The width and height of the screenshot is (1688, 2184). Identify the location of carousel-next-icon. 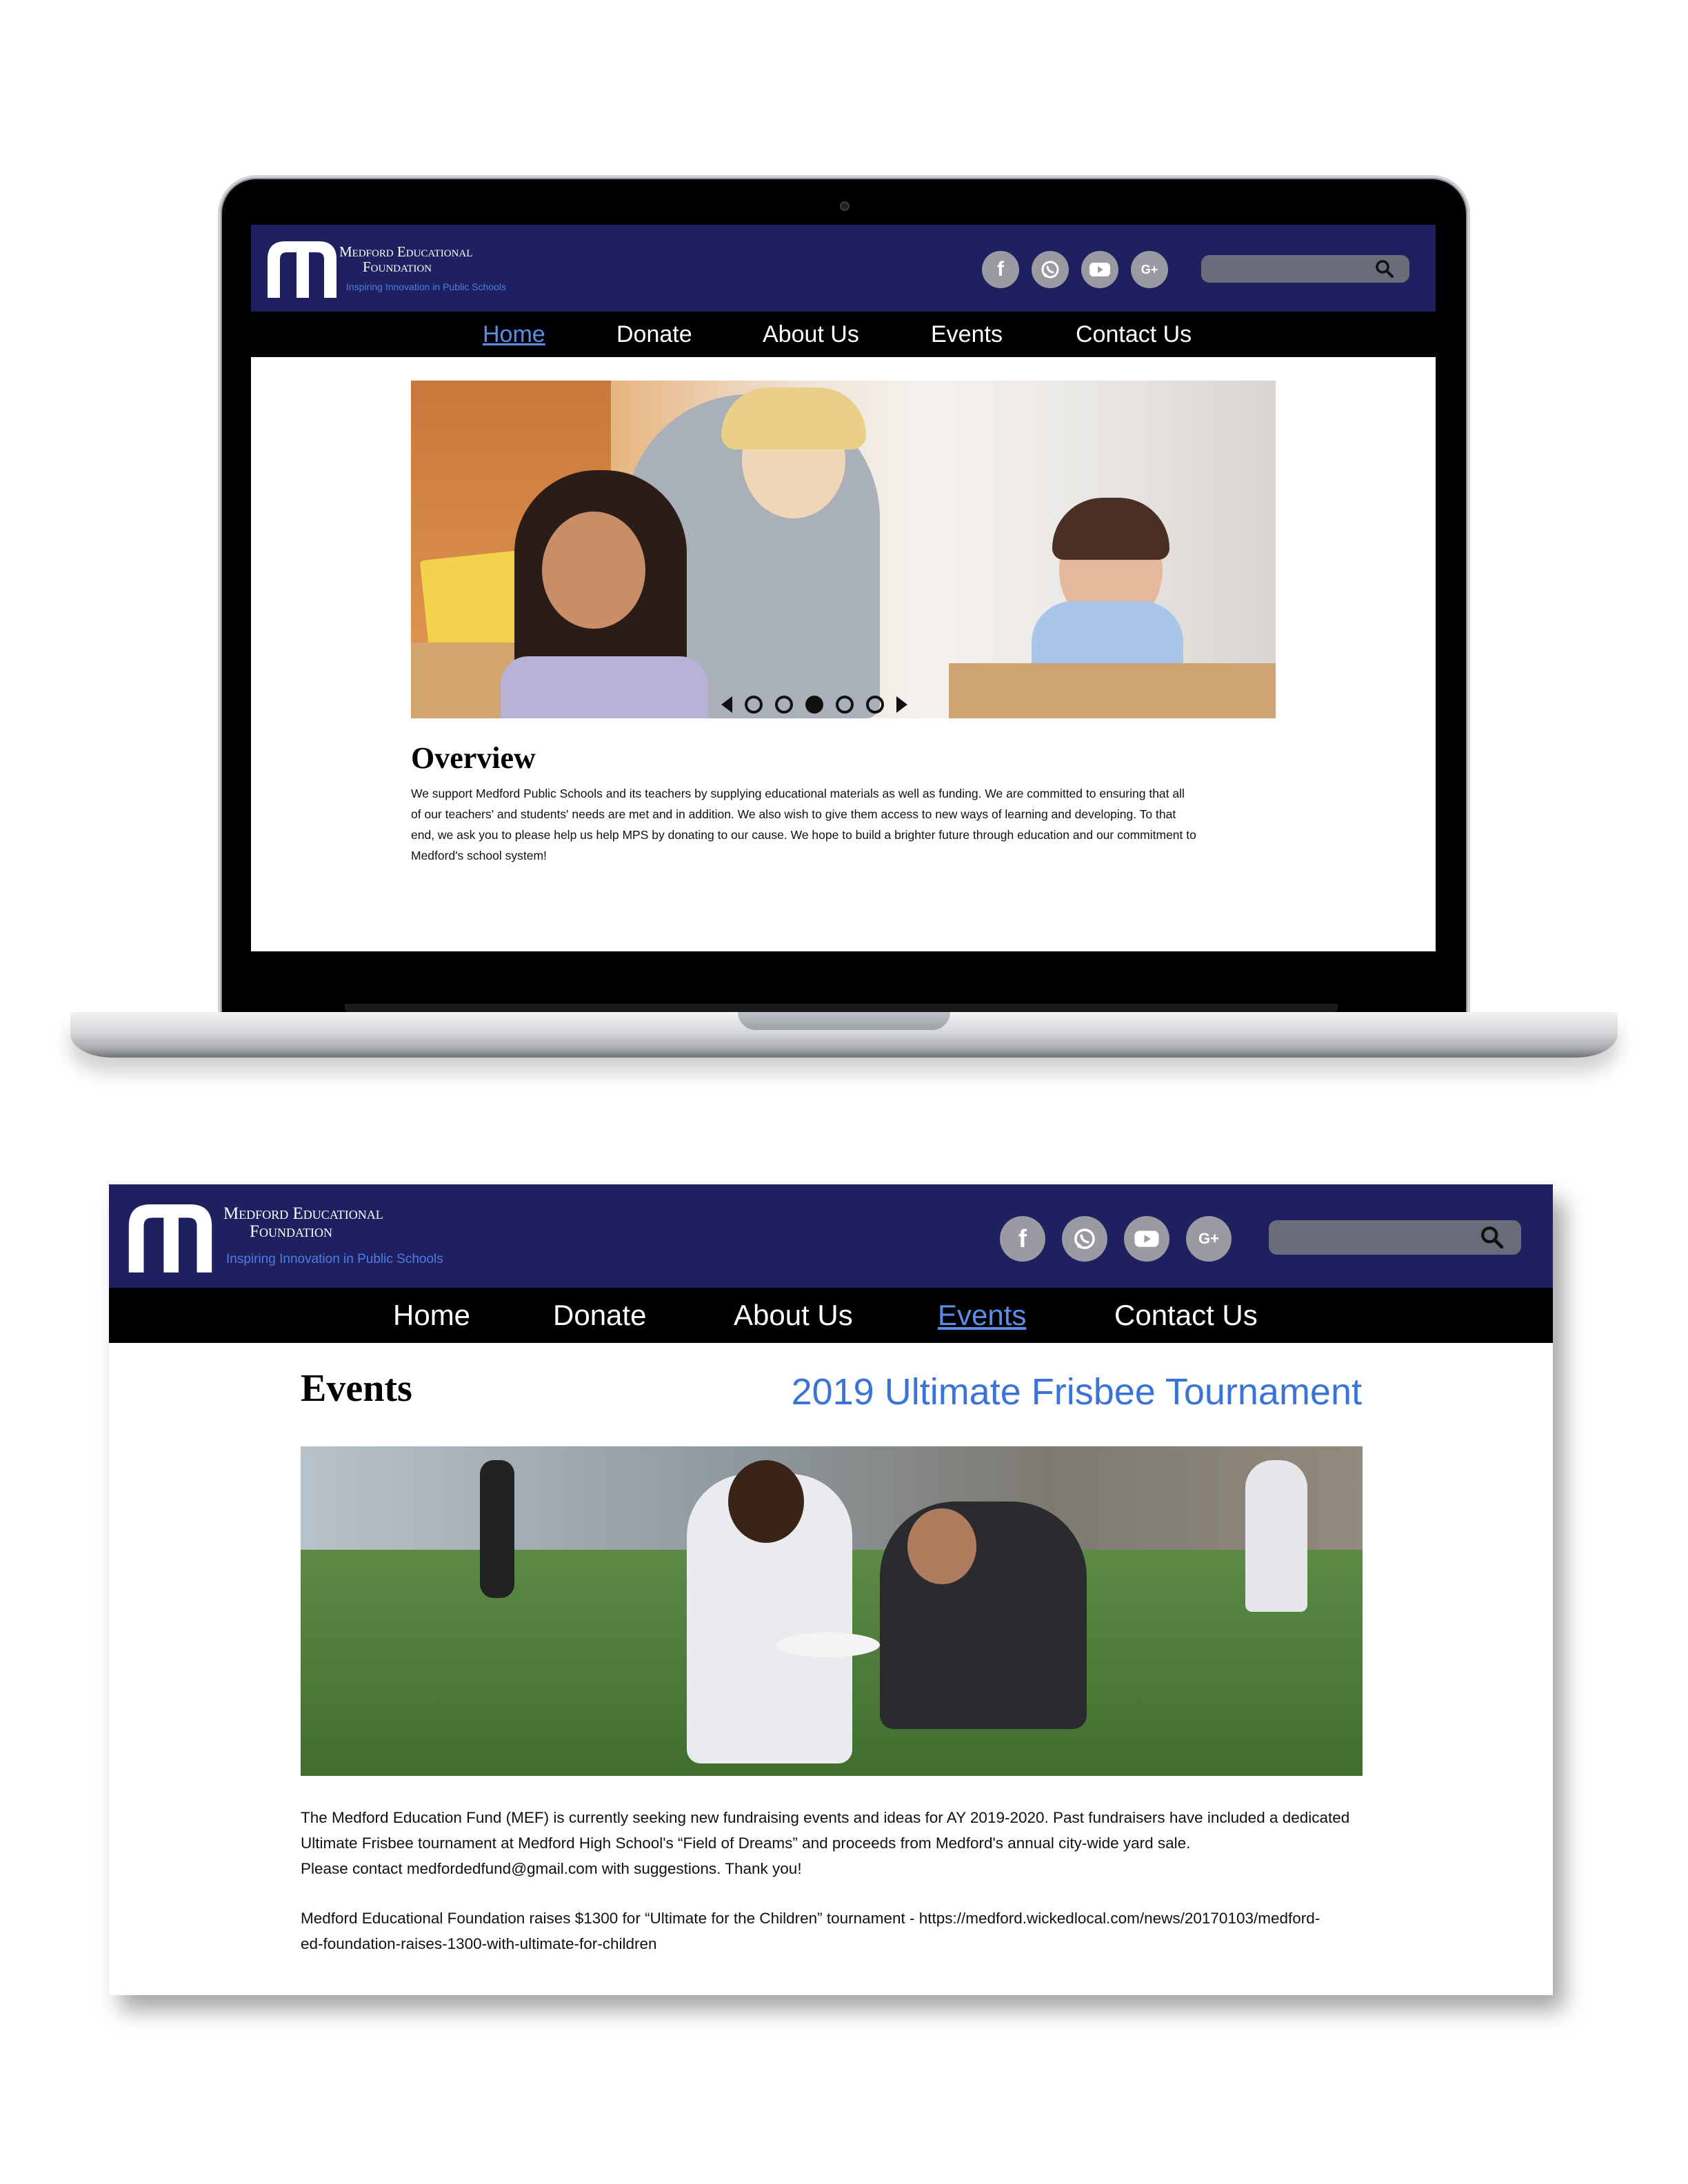
(901, 704).